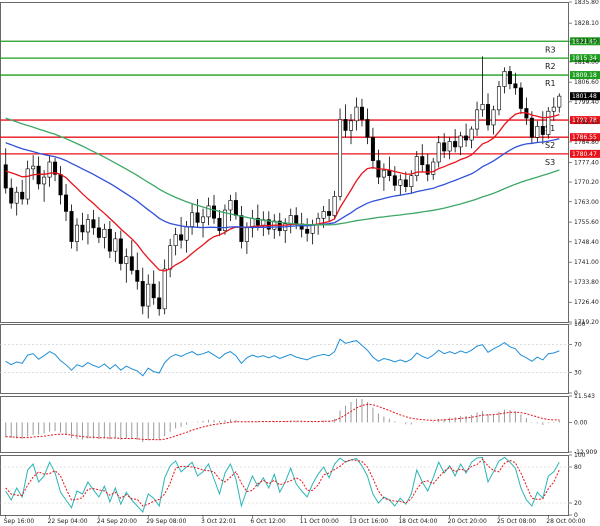 Image resolution: width=600 pixels, height=526 pixels. Describe the element at coordinates (117, 521) in the screenshot. I see `time-tick-label: 24 Sep 20:00` at that location.